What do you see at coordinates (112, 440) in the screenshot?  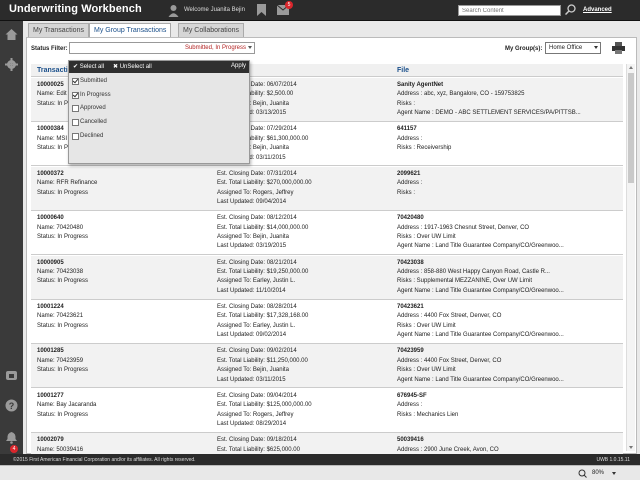 I see `row-id: 10002079` at bounding box center [112, 440].